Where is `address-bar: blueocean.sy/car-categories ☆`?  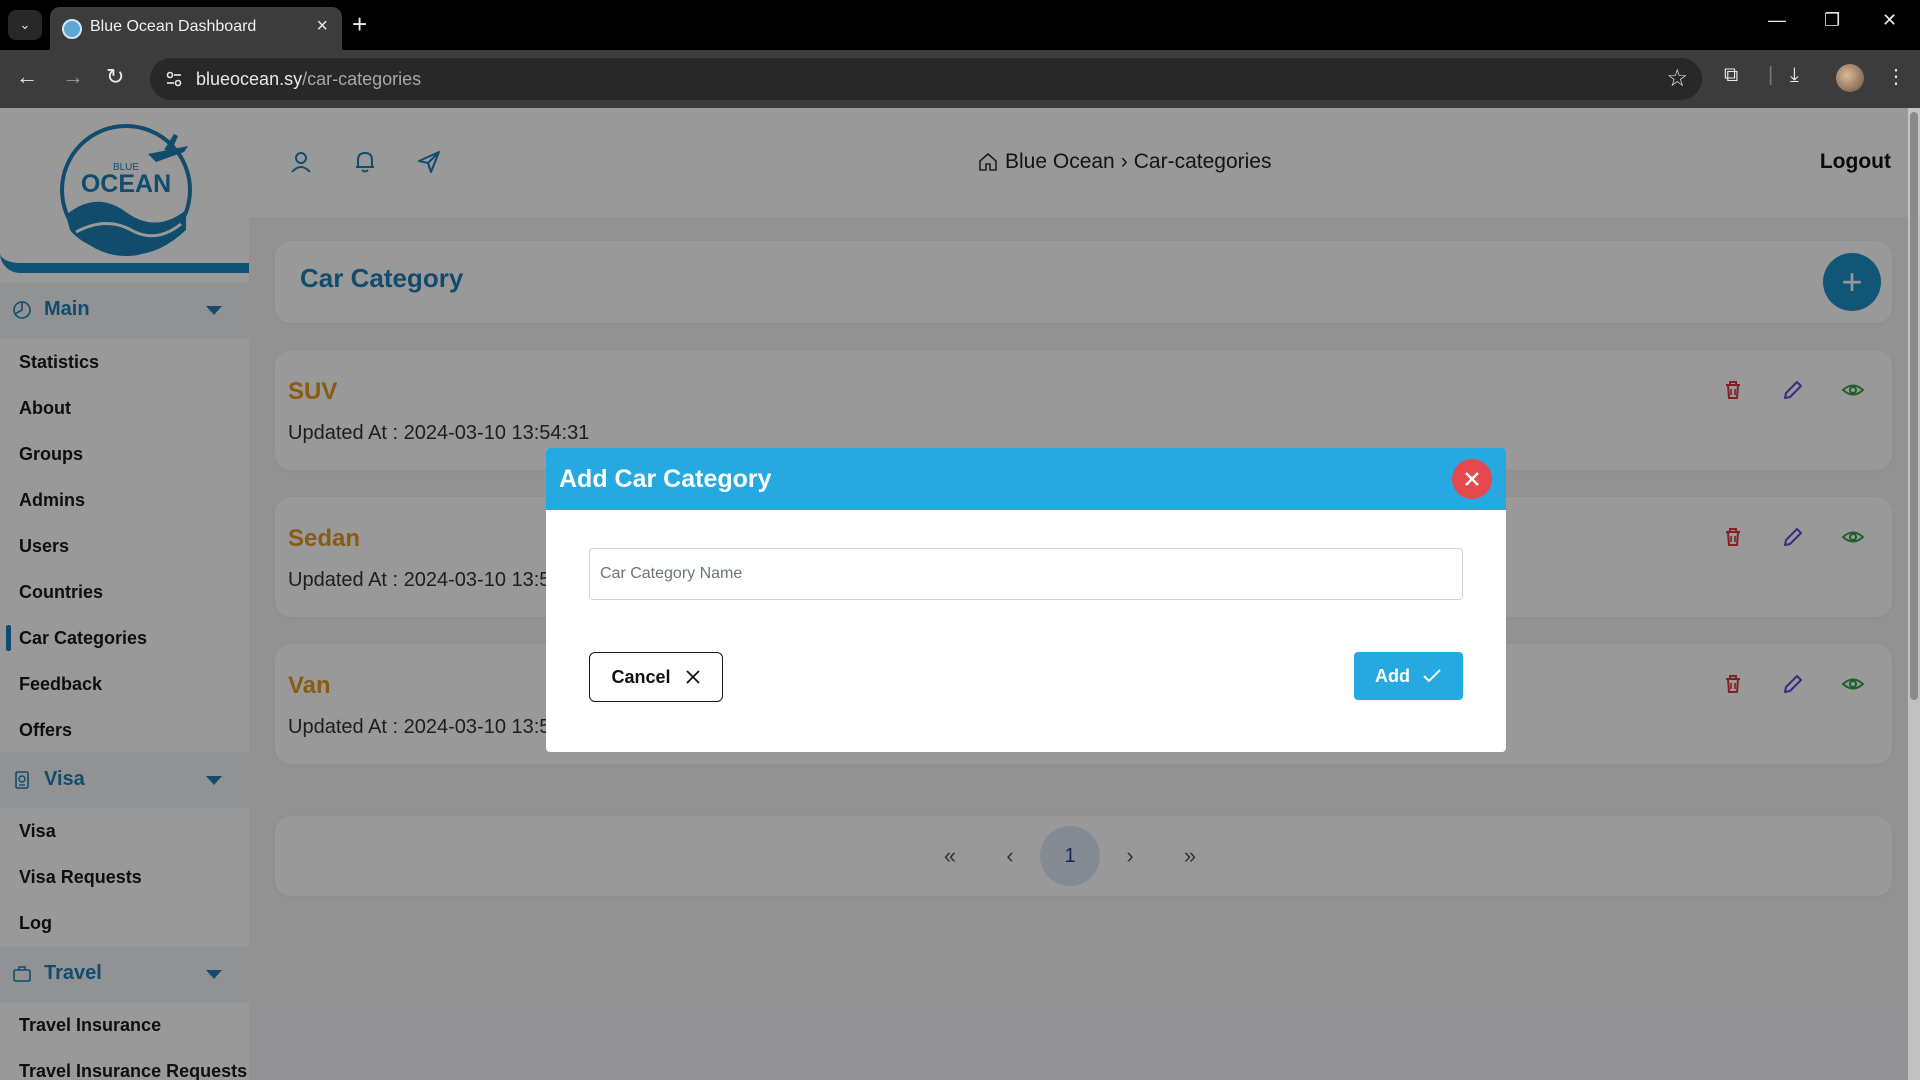 address-bar: blueocean.sy/car-categories ☆ is located at coordinates (926, 79).